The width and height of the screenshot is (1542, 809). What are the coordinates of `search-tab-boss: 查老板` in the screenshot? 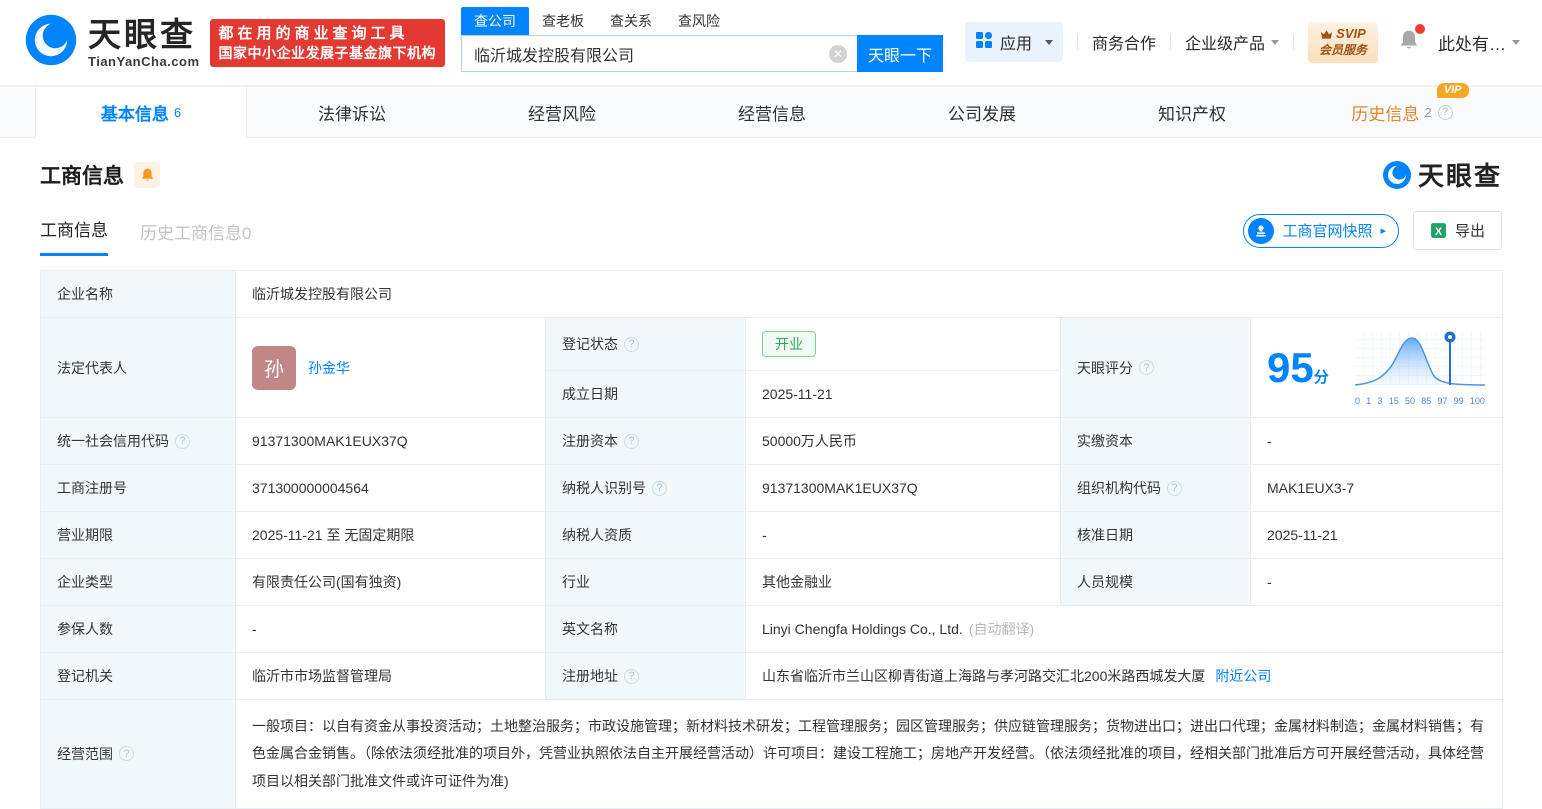 It's located at (563, 21).